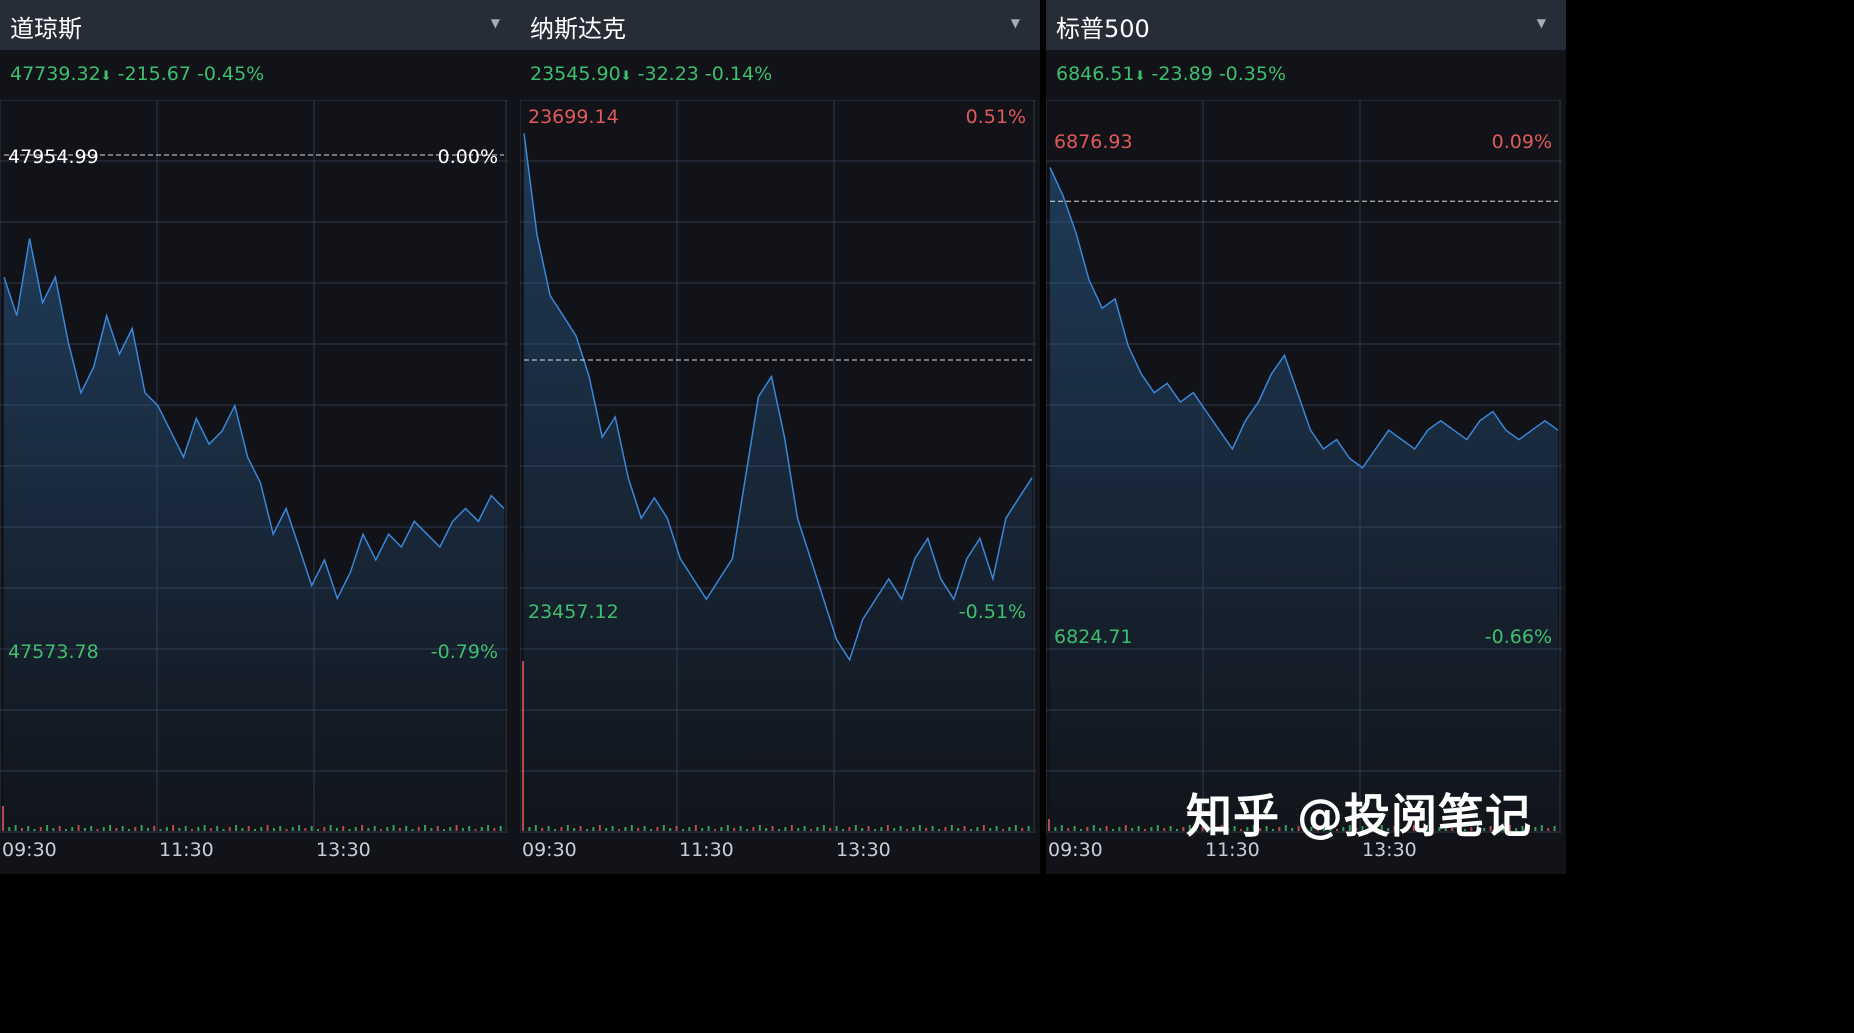 This screenshot has height=1033, width=1854. Describe the element at coordinates (668, 74) in the screenshot. I see `nasdaq-change: -32.23` at that location.